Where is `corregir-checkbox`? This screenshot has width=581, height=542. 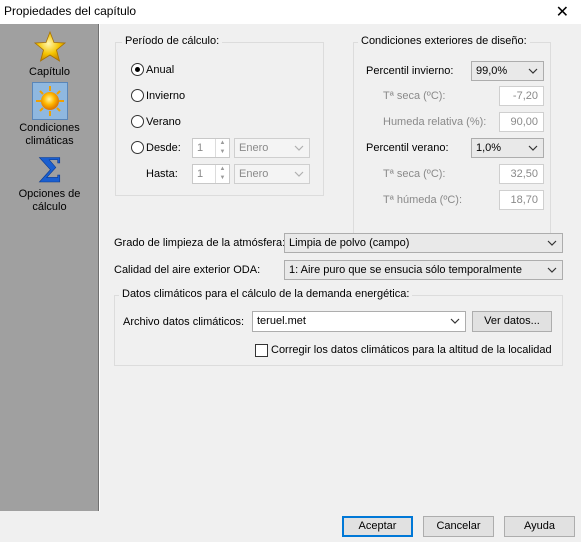
corregir-checkbox is located at coordinates (261, 350).